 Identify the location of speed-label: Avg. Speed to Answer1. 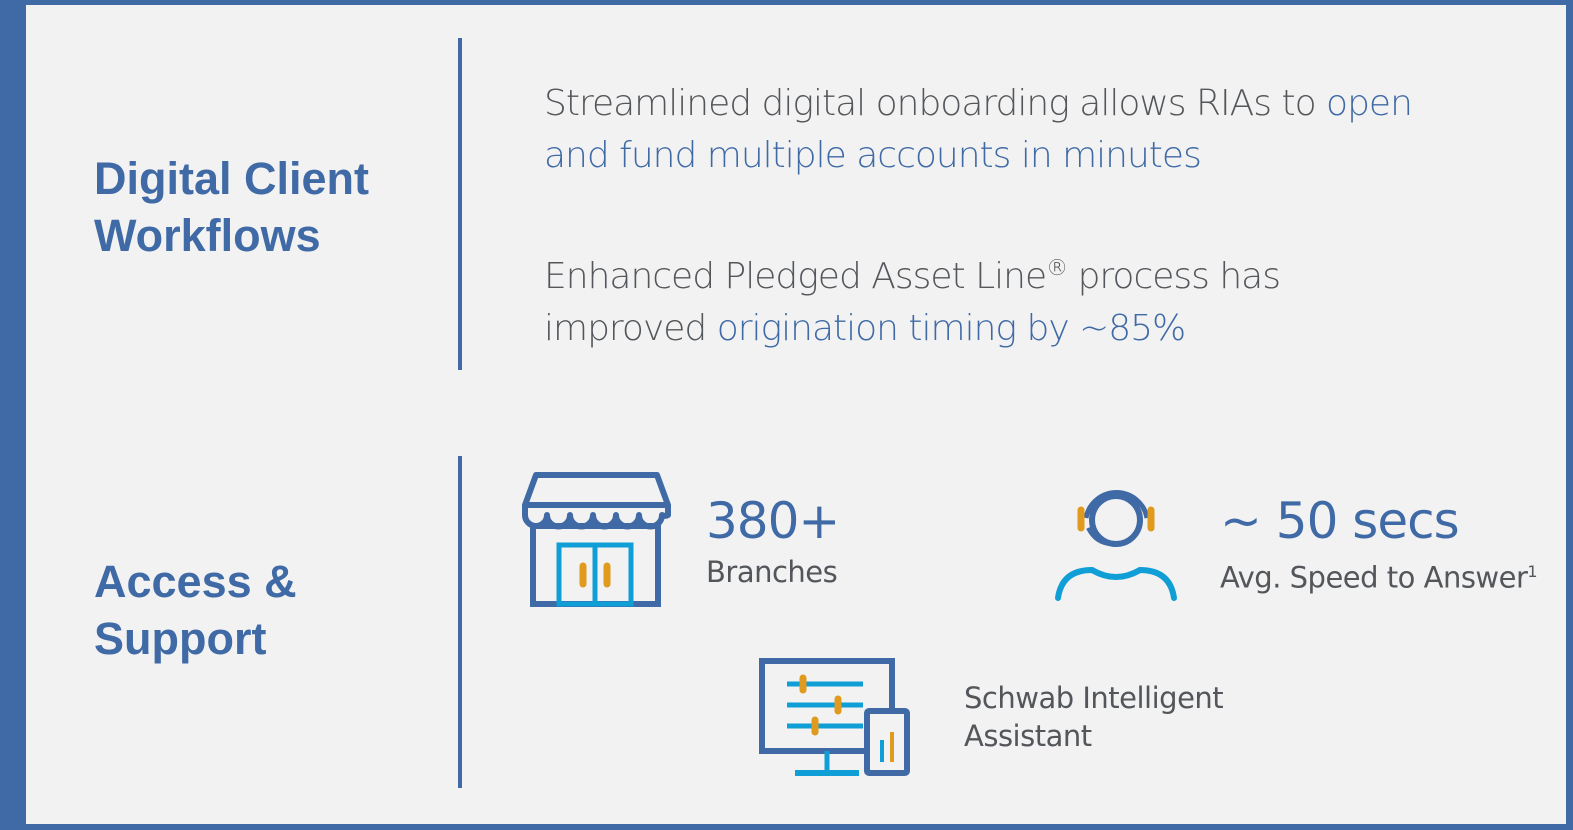
(1379, 575).